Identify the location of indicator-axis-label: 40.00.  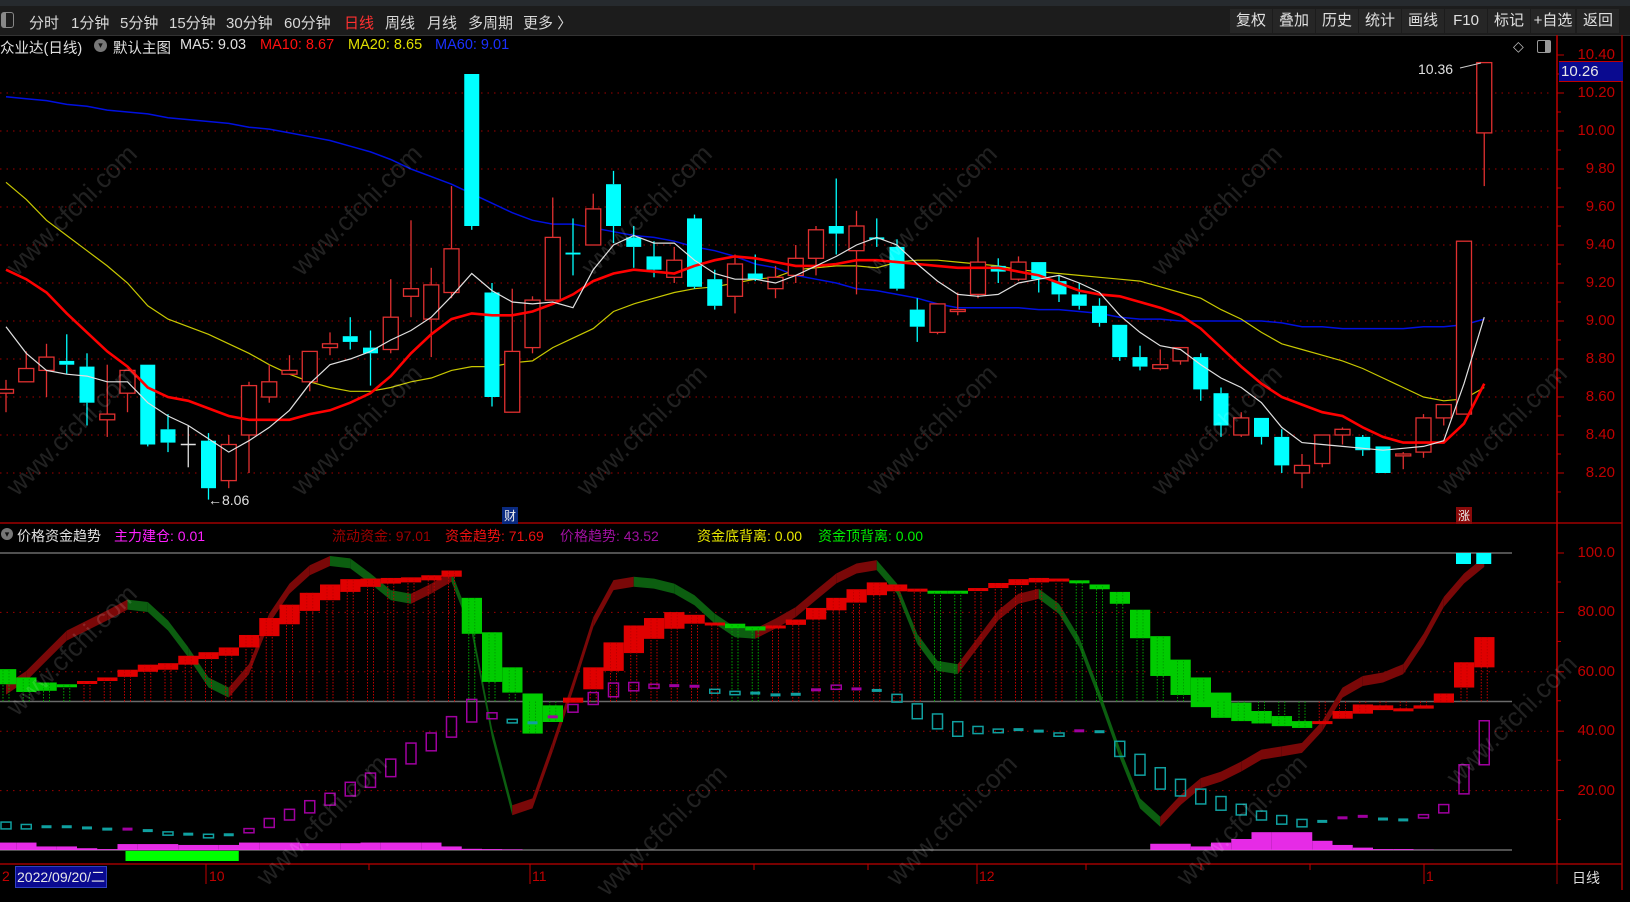
(1596, 730).